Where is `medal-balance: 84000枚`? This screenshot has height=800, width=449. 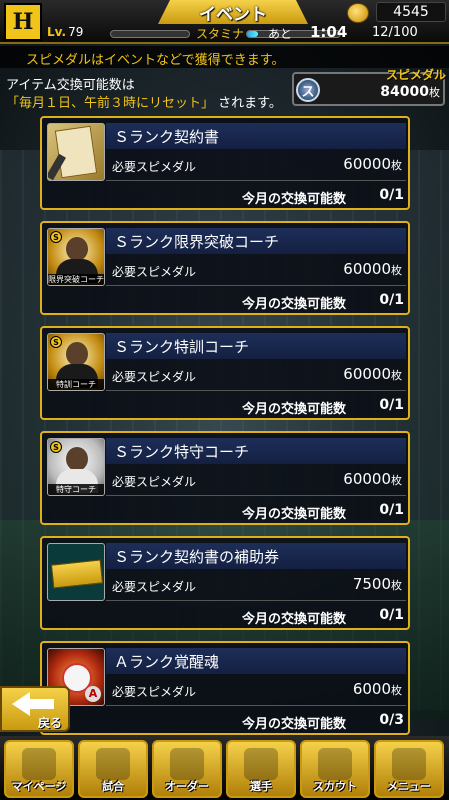
medal-balance: 84000枚 is located at coordinates (382, 92).